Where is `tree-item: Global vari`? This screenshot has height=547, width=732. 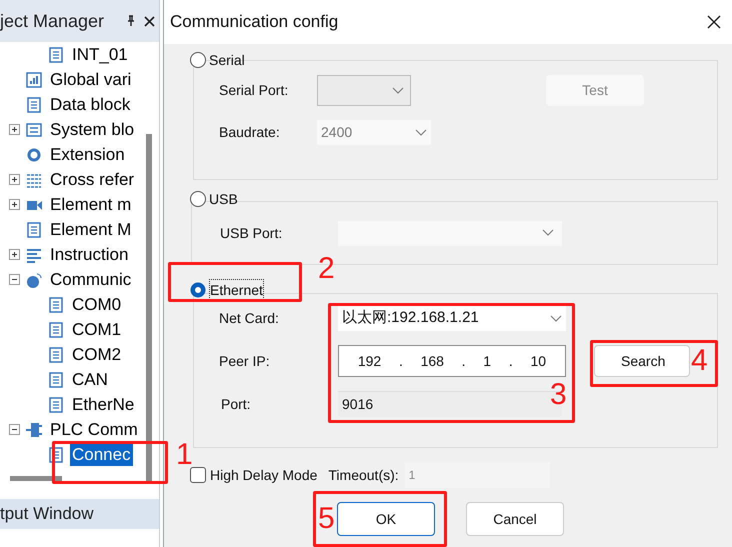
tree-item: Global vari is located at coordinates (91, 79).